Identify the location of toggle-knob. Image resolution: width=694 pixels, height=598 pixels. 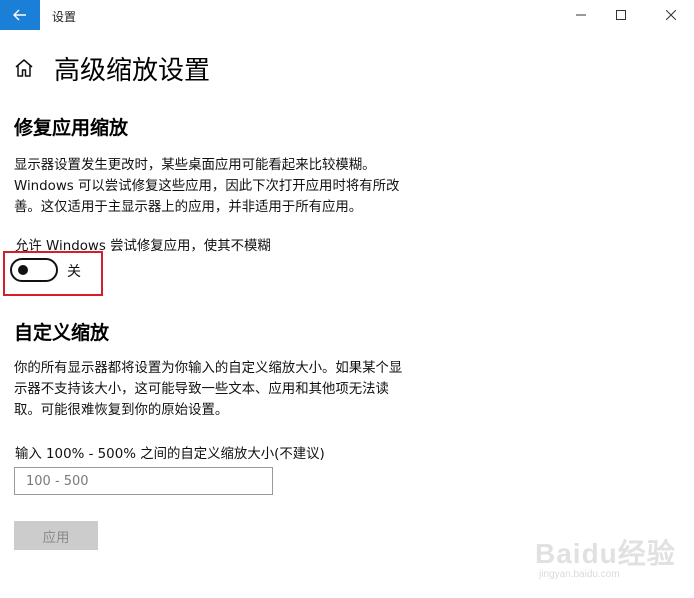
(23, 270).